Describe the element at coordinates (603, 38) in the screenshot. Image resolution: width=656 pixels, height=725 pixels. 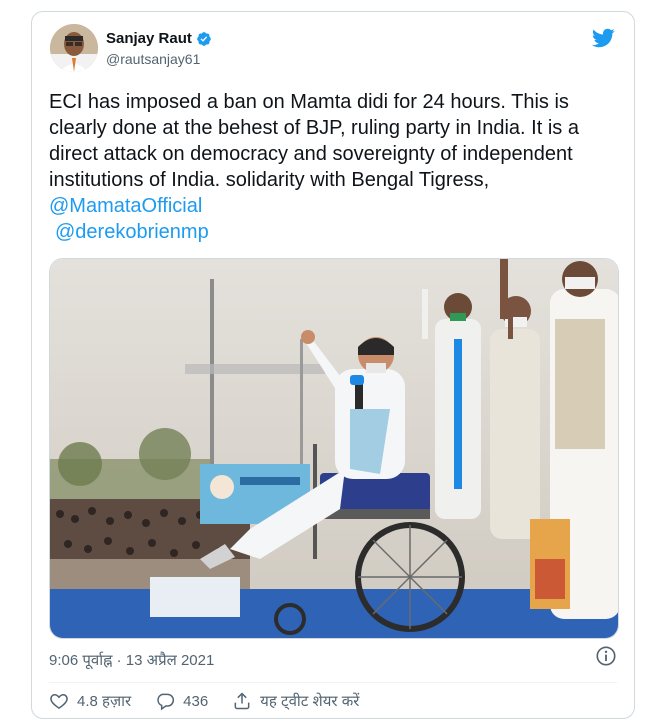
I see `twitter-bird-icon` at that location.